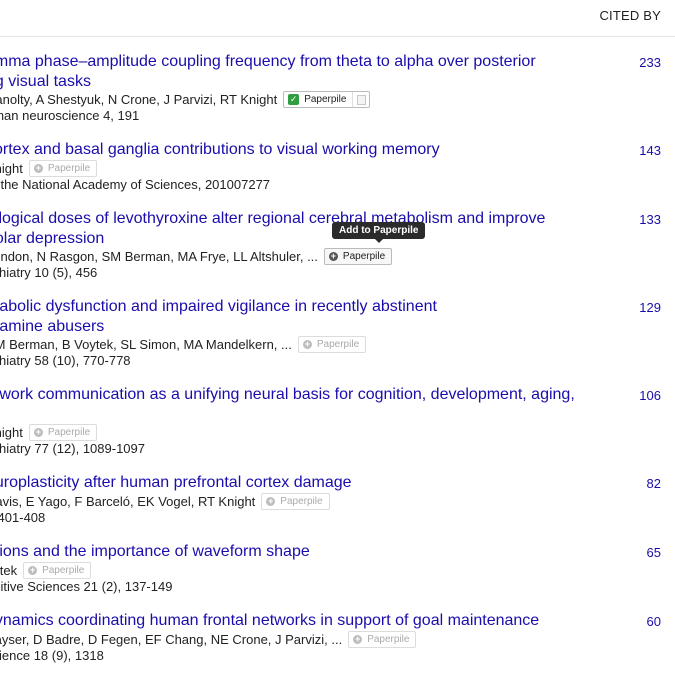  I want to click on document-icon, so click(361, 99).